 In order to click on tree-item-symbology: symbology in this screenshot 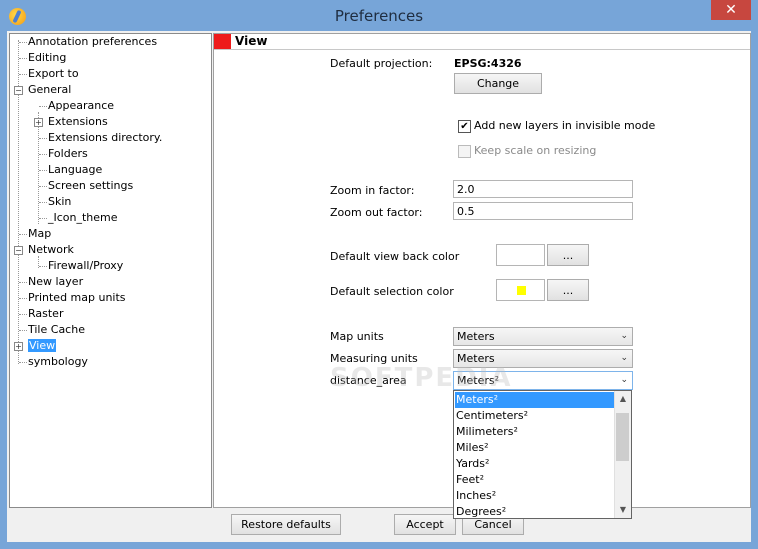, I will do `click(53, 362)`.